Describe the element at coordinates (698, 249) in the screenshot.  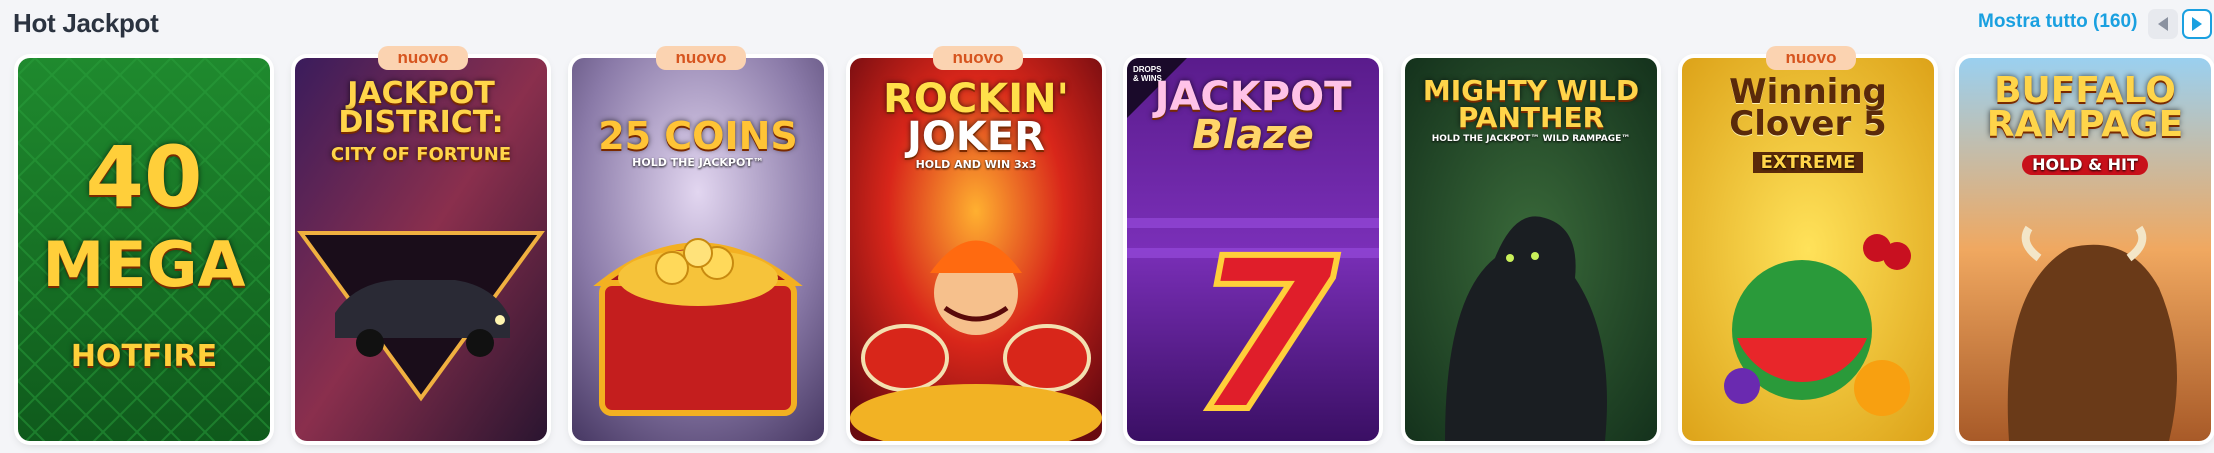
I see `game-card-25-coins: 25 COINS HOLD THE JACKPOT™` at that location.